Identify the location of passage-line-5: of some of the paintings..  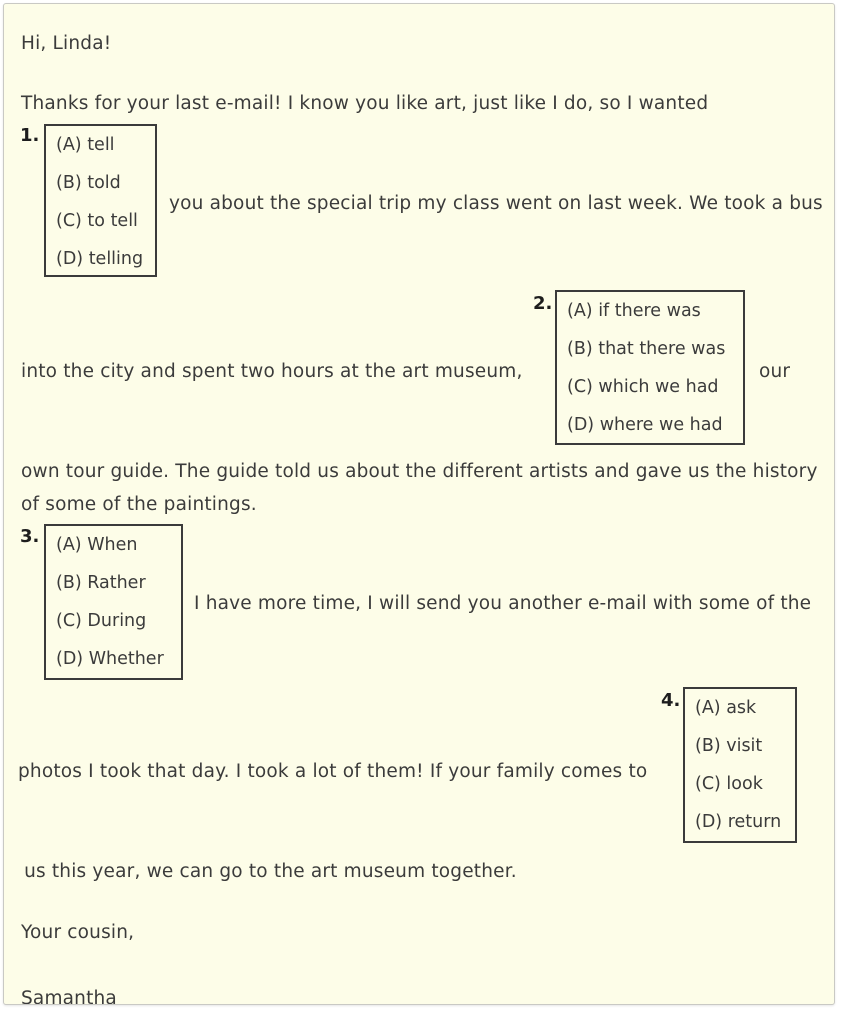
(139, 504).